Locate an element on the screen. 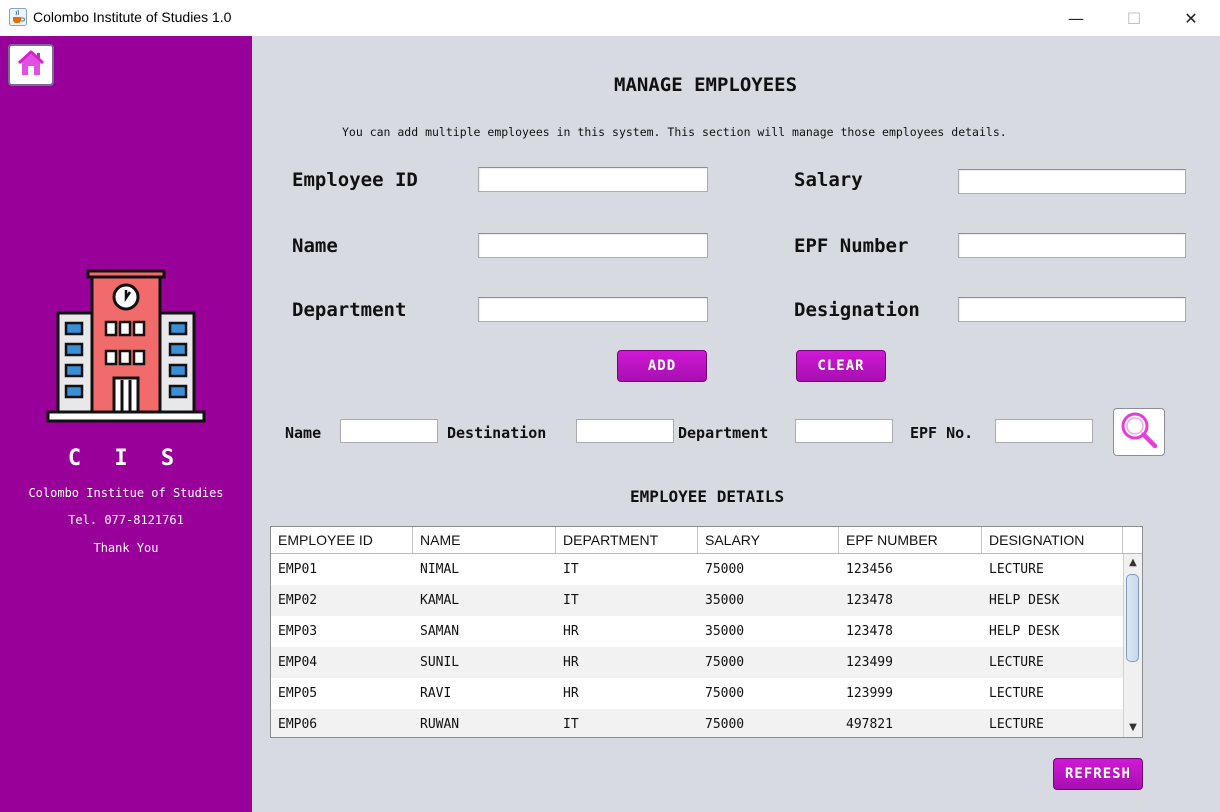 This screenshot has width=1220, height=812. table-row: EMP02 KAMAL IT 35000 123478 HELP DESK is located at coordinates (697, 600).